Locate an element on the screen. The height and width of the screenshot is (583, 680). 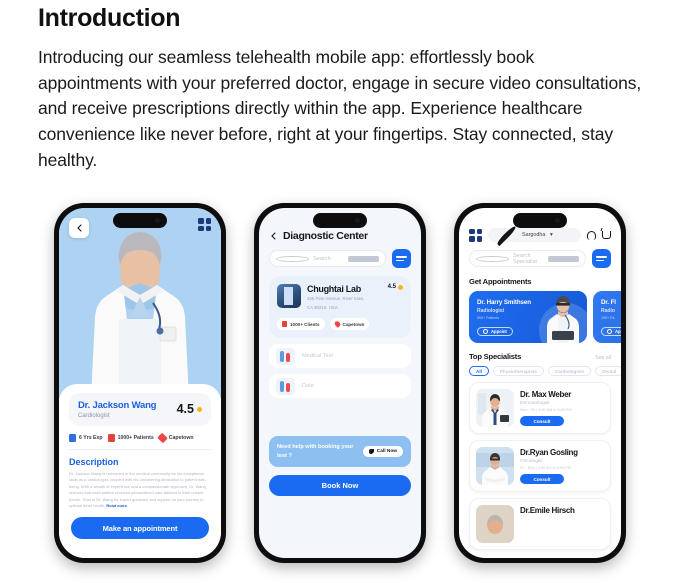
specialists-section-header: Top Specialists See all is located at coordinates (540, 354).